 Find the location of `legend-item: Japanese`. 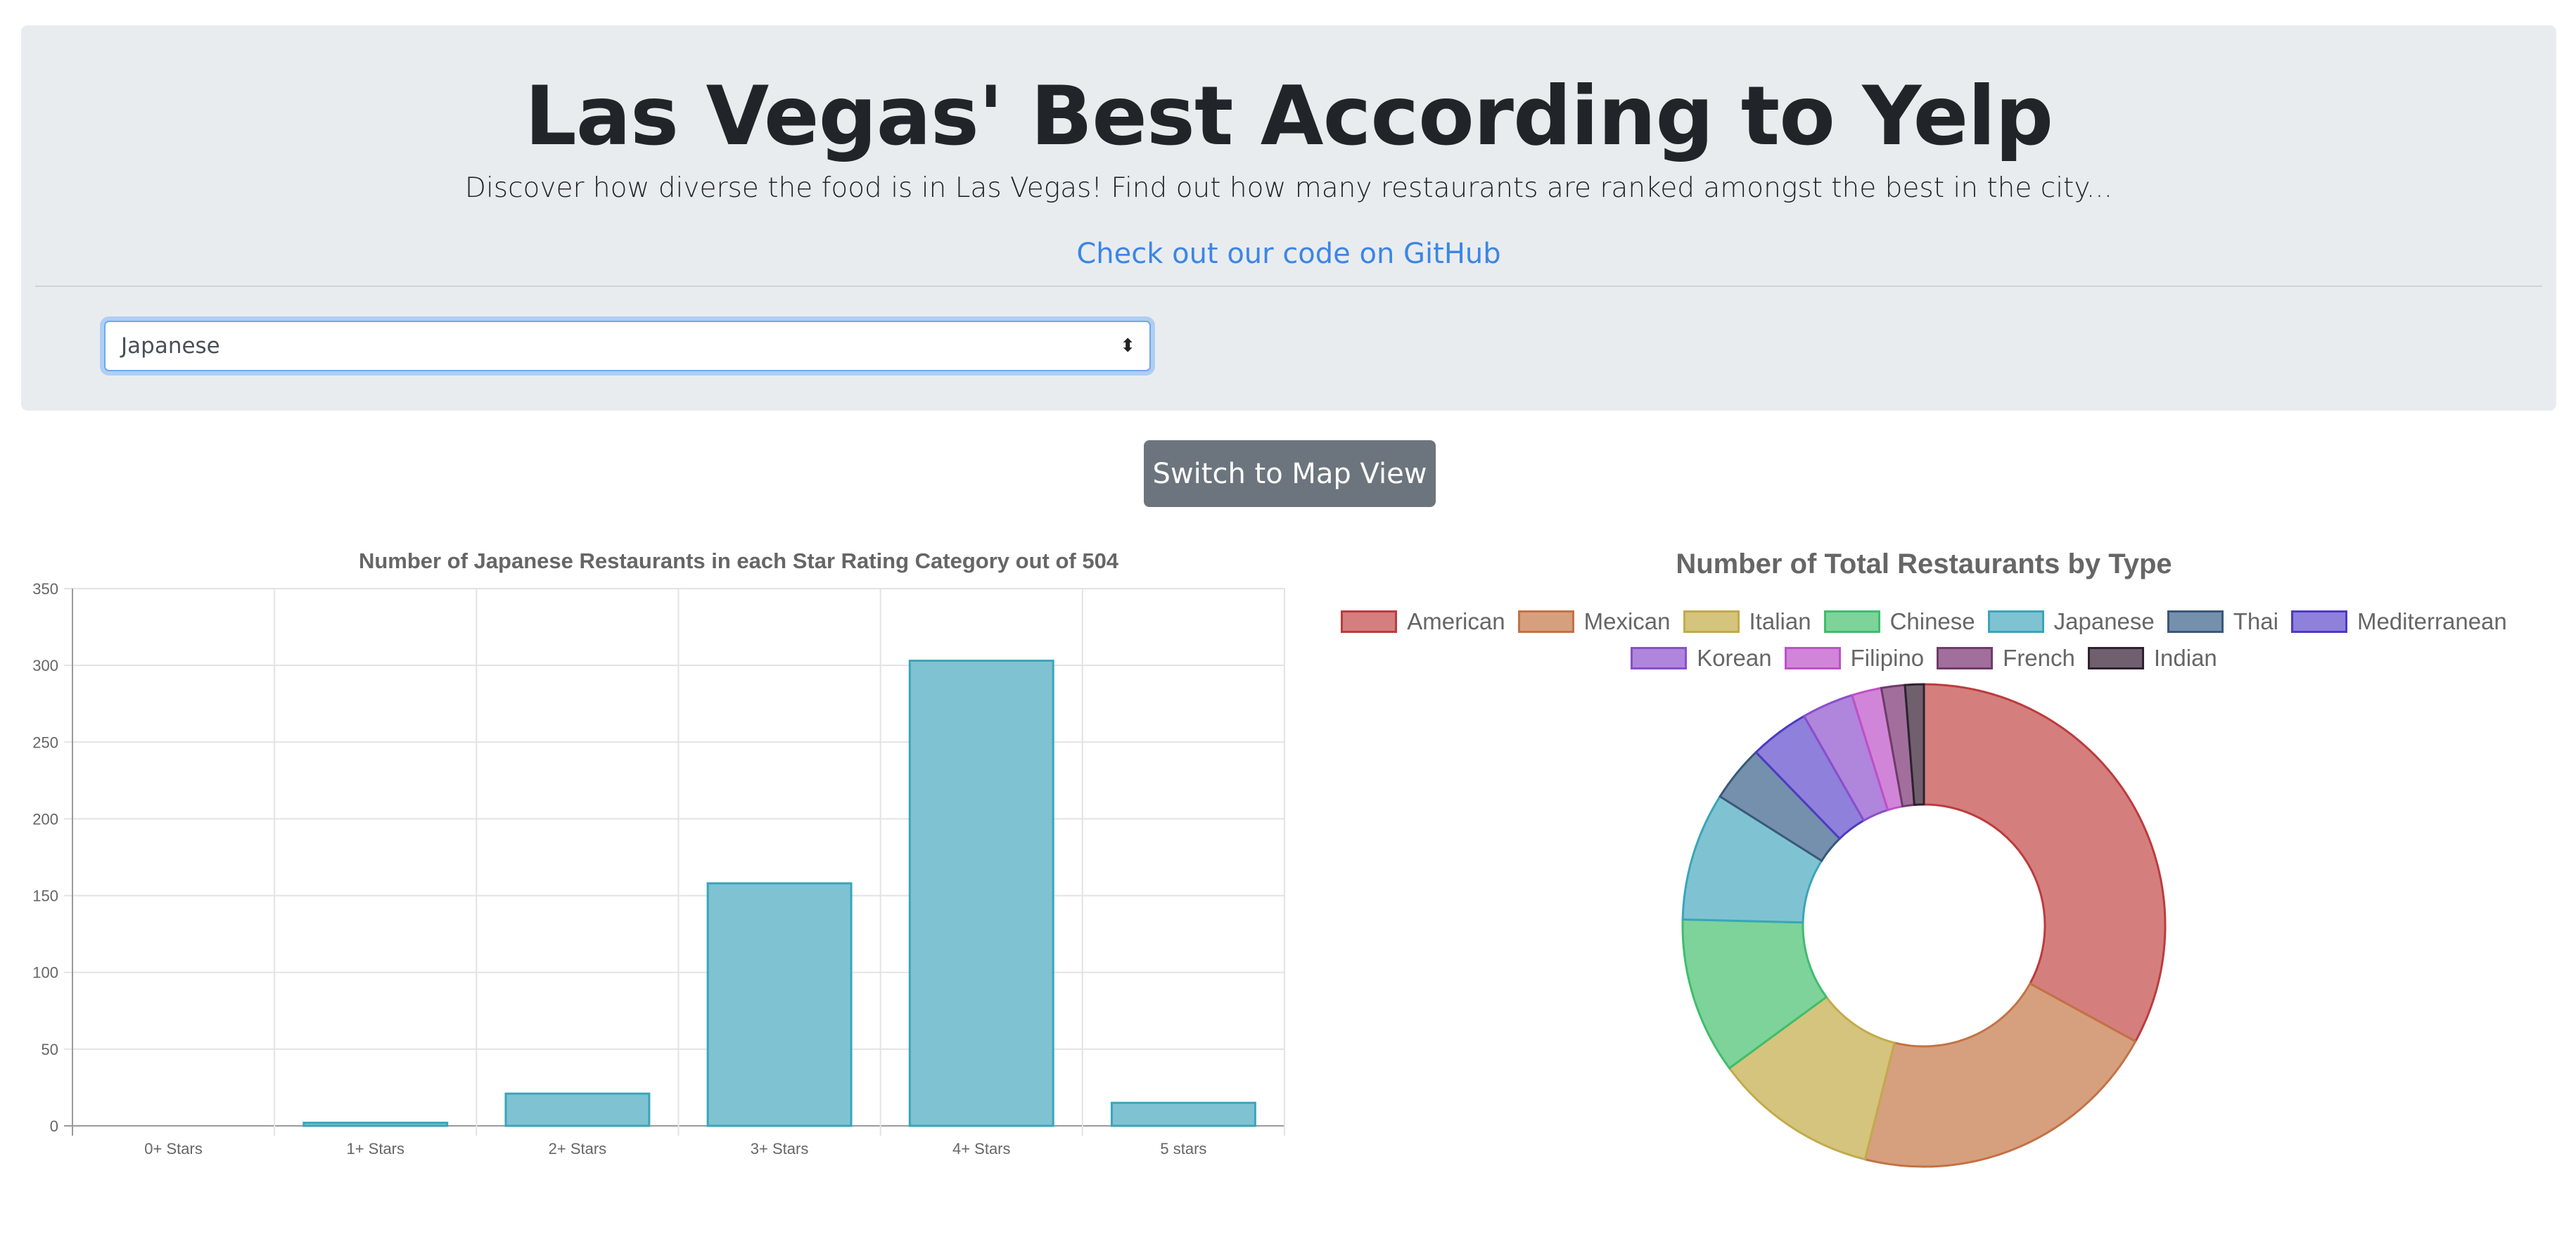

legend-item: Japanese is located at coordinates (2071, 621).